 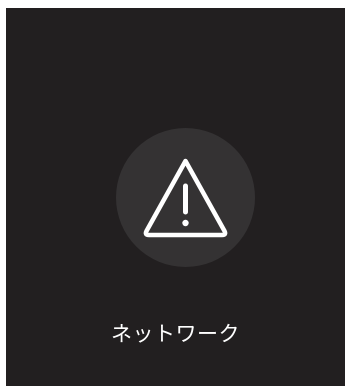 I want to click on warning-icon-badge, so click(x=185, y=197).